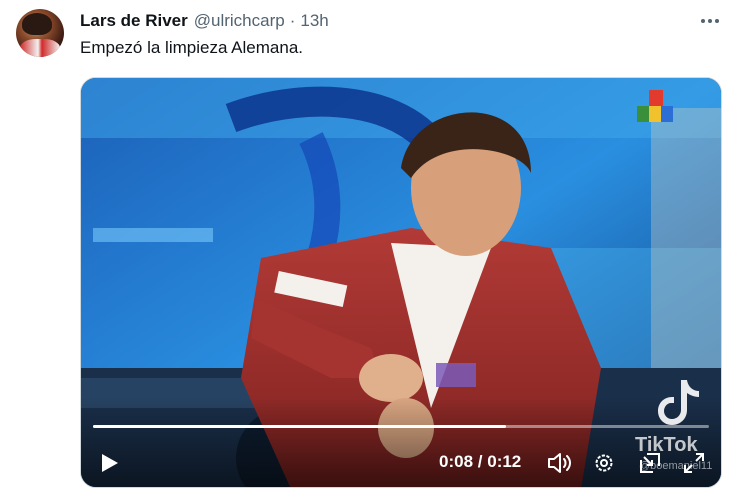 This screenshot has width=737, height=502. Describe the element at coordinates (192, 47) in the screenshot. I see `tweet-text: Empezó la limpieza Alemana.` at that location.